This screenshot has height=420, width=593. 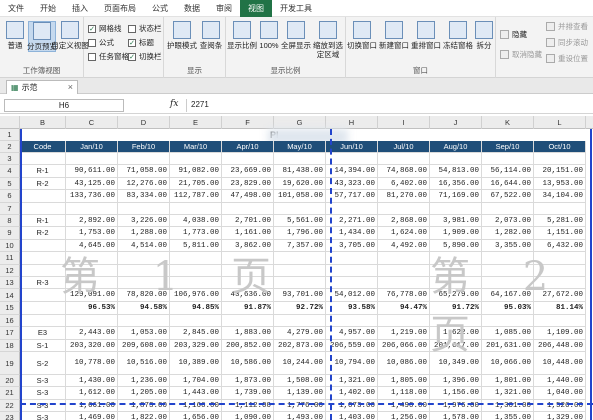 What do you see at coordinates (145, 56) in the screenshot?
I see `tab-bar-checkbox: ✓ 切换栏` at bounding box center [145, 56].